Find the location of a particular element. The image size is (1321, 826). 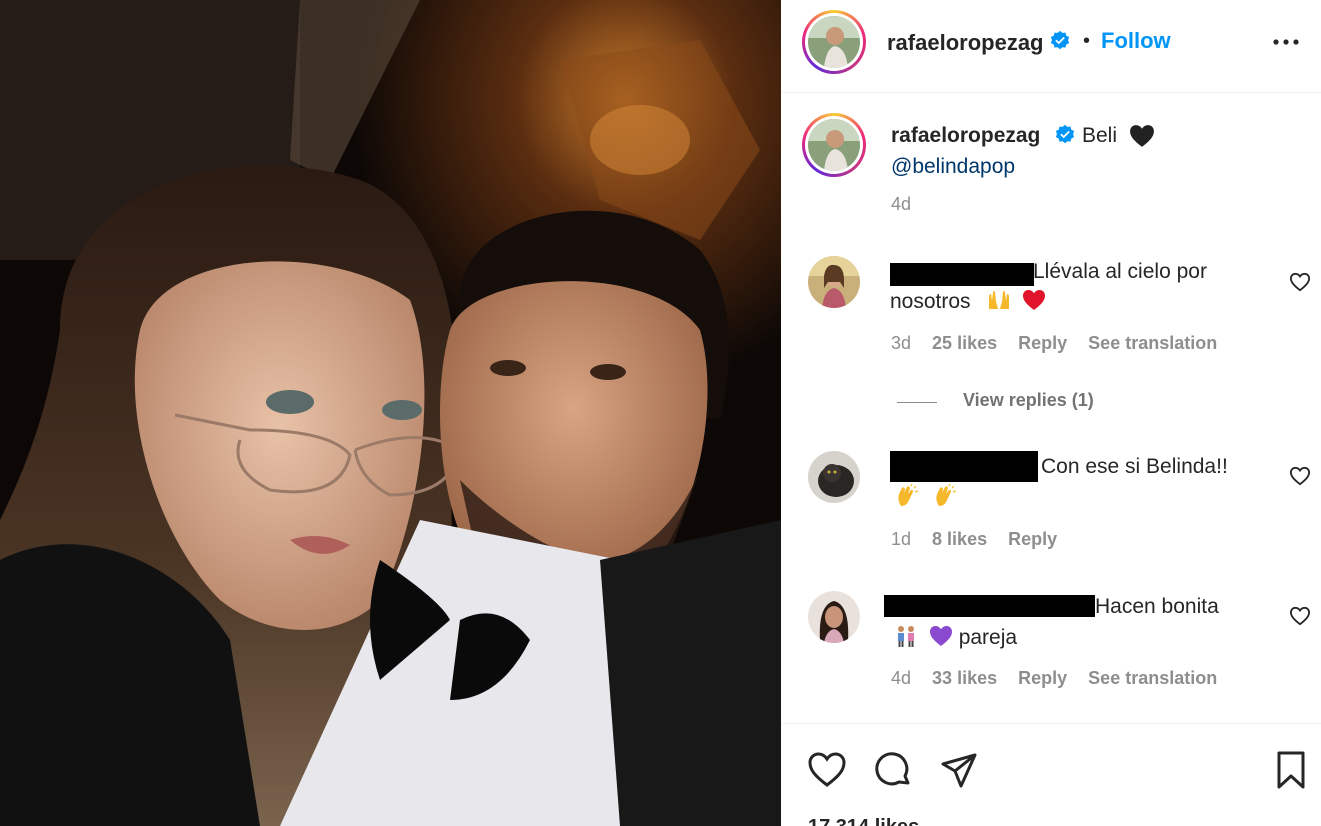

caption-username: rafaeloropezag is located at coordinates (965, 136).